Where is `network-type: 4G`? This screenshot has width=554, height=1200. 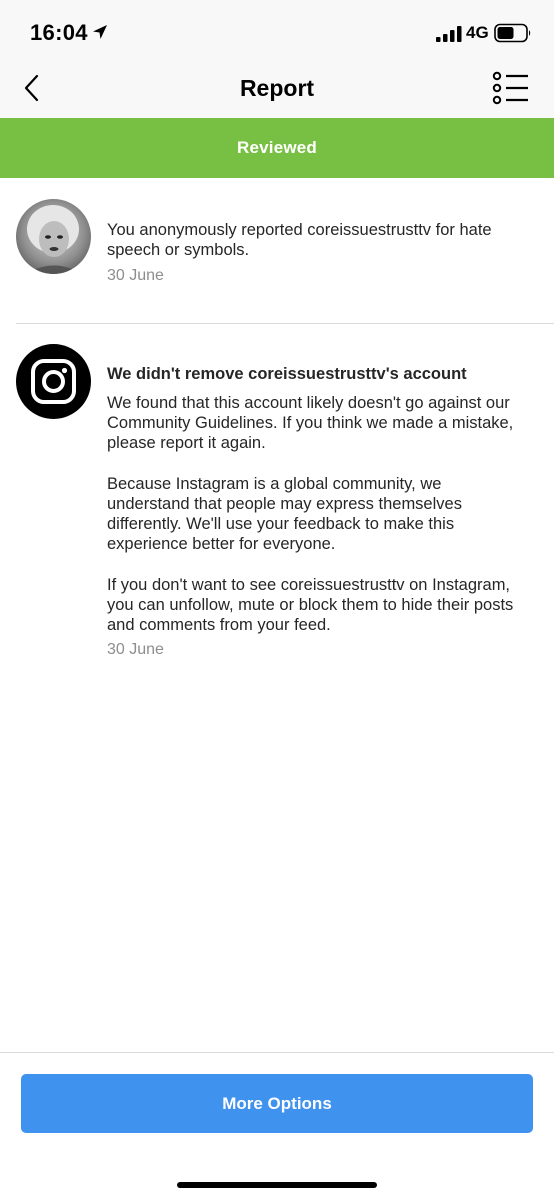
network-type: 4G is located at coordinates (477, 32).